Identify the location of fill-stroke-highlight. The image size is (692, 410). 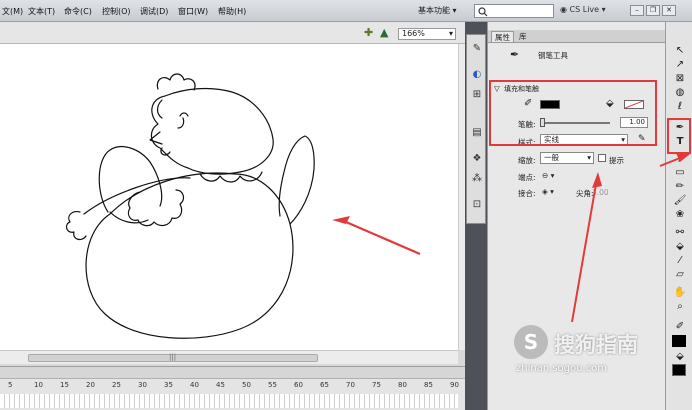
(573, 113).